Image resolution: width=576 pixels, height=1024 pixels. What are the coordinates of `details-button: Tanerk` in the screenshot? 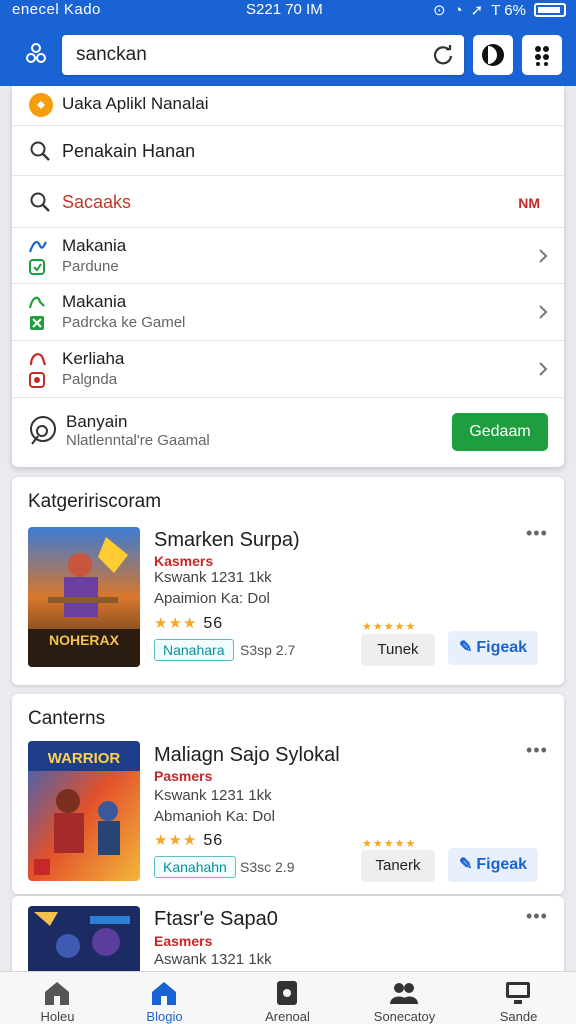 It's located at (398, 866).